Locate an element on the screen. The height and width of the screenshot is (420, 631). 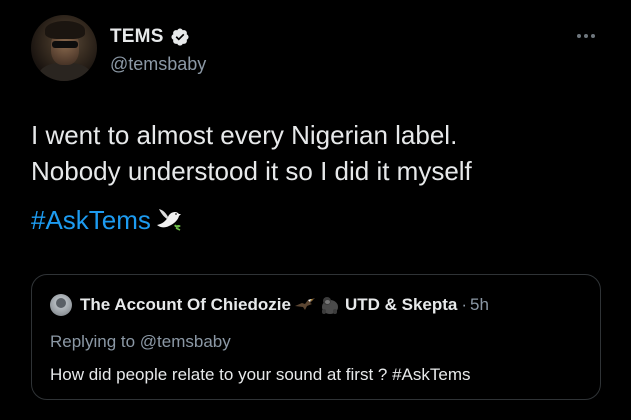
hashtag-row: #AskTems is located at coordinates (107, 220).